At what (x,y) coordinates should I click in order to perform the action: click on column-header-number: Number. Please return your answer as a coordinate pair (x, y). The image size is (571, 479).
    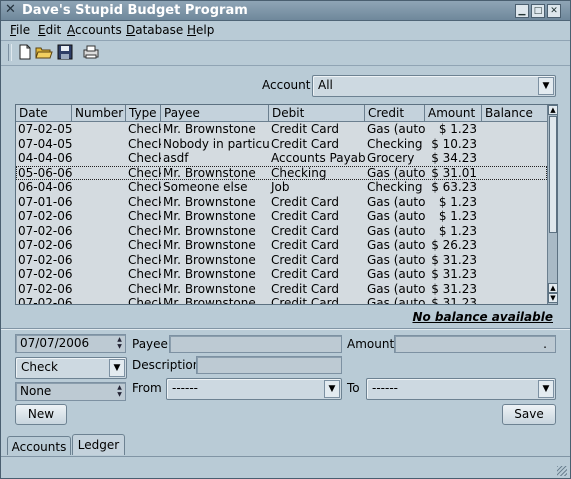
    Looking at the image, I should click on (99, 113).